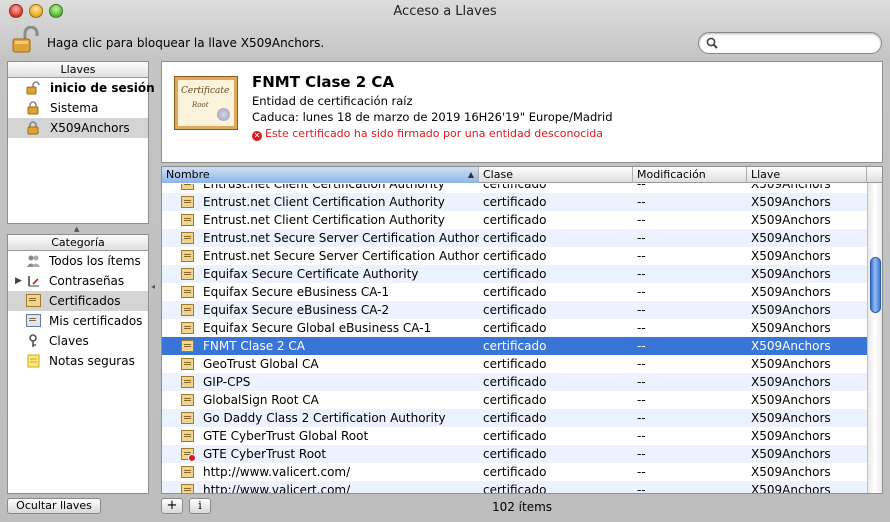 This screenshot has height=522, width=890. Describe the element at coordinates (875, 285) in the screenshot. I see `scrollbar-thumb` at that location.